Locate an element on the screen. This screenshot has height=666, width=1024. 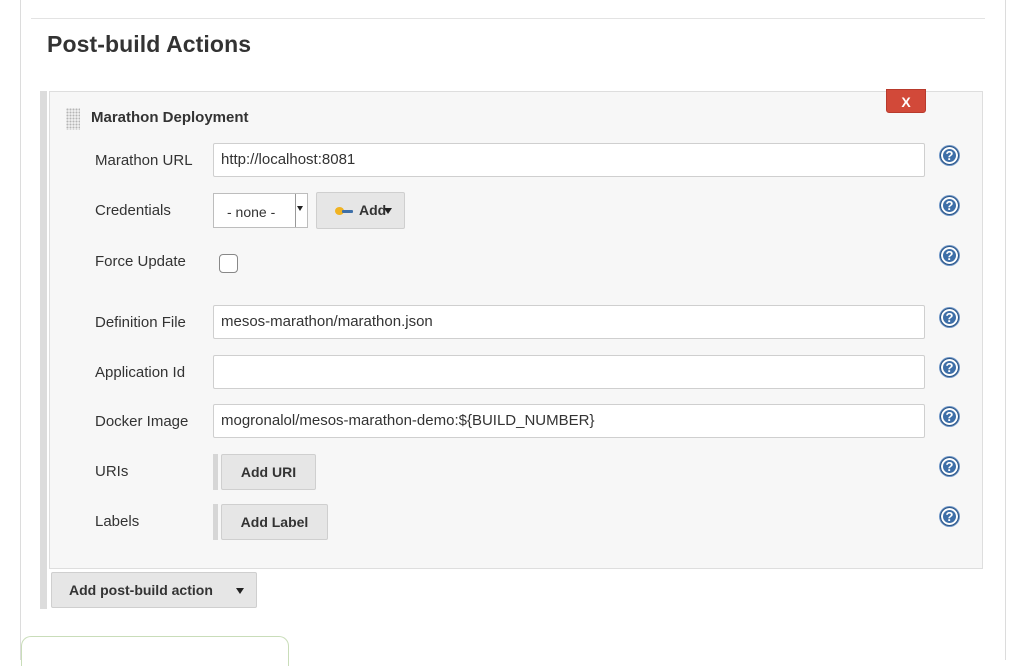
labels-label: Labels is located at coordinates (117, 521).